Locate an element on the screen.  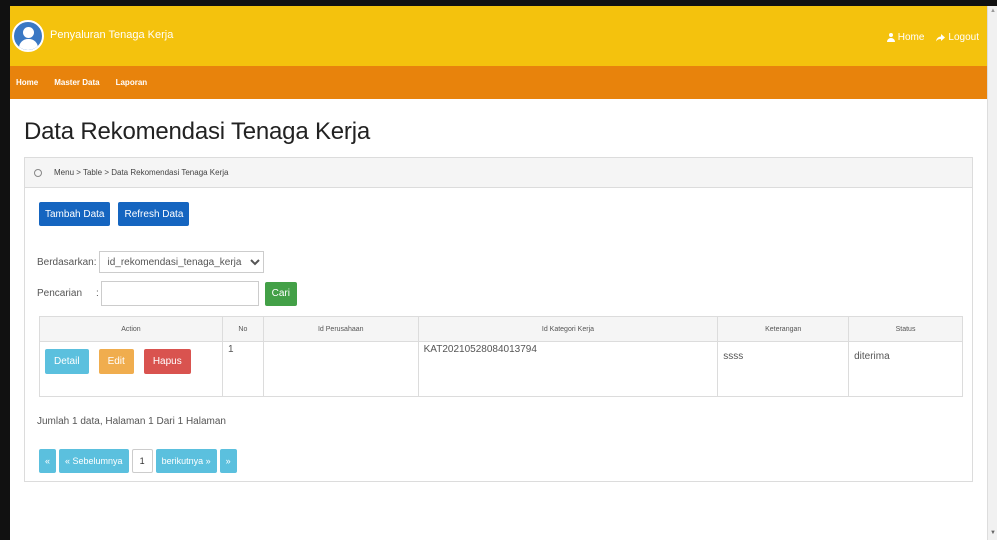
menu-item-master-data: Master Data is located at coordinates (76, 82).